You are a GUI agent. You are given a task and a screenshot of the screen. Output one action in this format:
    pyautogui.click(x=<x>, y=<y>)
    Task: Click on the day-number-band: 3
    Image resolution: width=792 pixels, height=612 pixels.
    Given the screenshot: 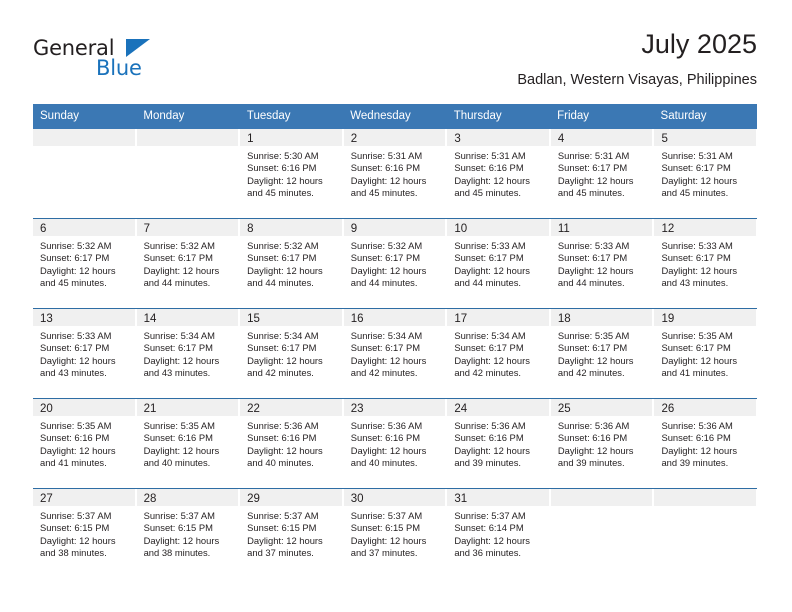 What is the action you would take?
    pyautogui.click(x=498, y=137)
    